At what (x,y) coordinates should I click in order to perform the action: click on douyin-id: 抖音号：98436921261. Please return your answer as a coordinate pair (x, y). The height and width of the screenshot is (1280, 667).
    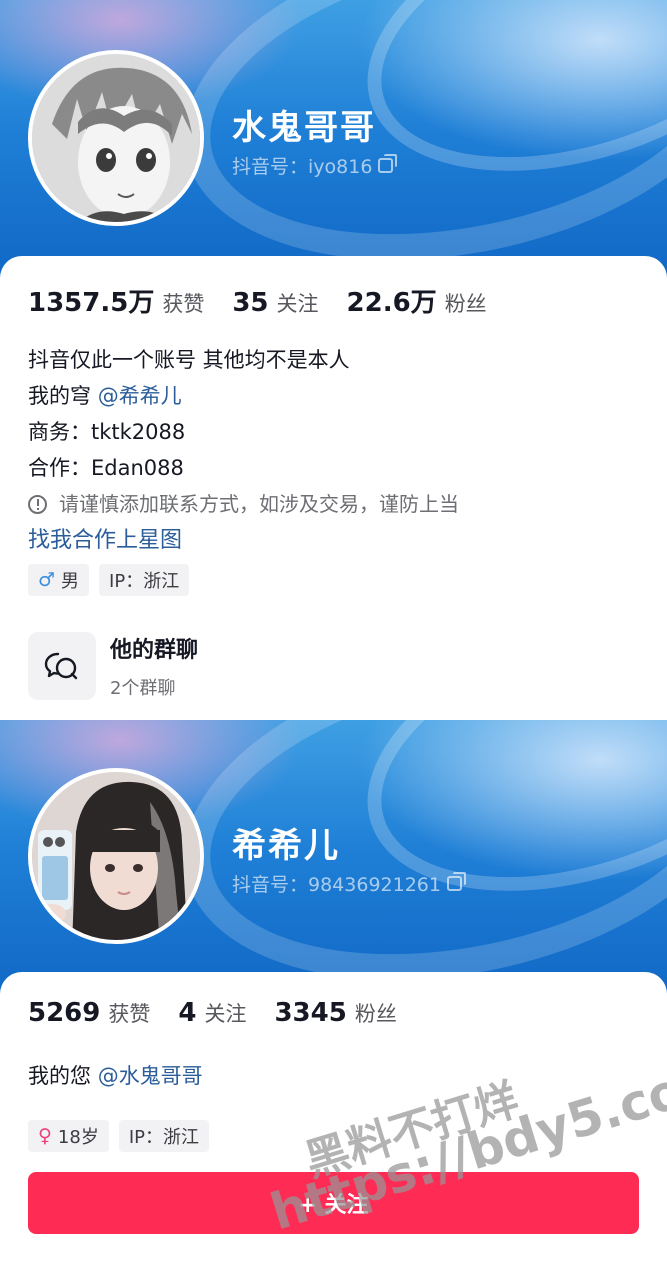
    Looking at the image, I should click on (349, 883).